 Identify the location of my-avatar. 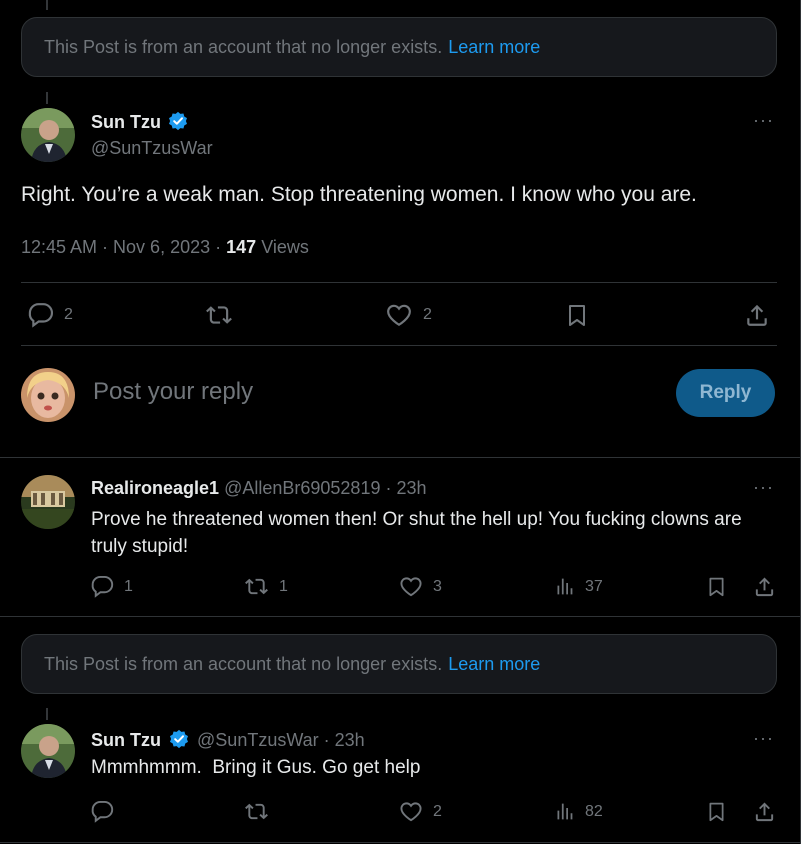
(48, 395).